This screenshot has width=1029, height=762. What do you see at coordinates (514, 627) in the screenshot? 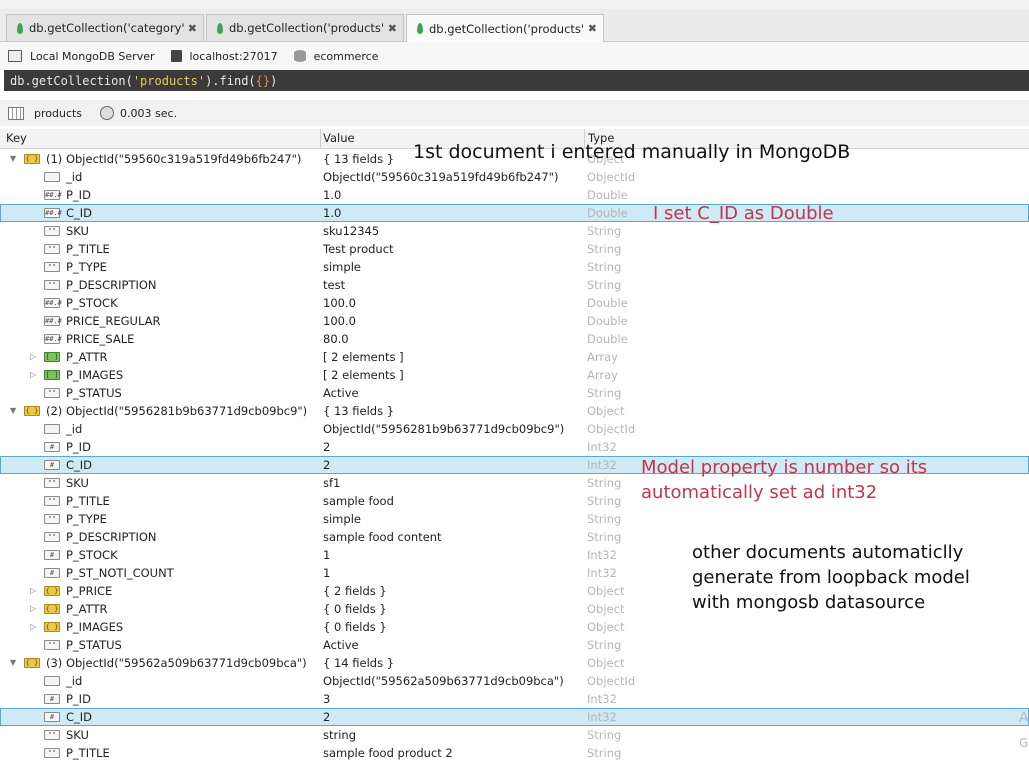
I see `field-row: ▷ { } P_IMAGES { 0 fields } Object` at bounding box center [514, 627].